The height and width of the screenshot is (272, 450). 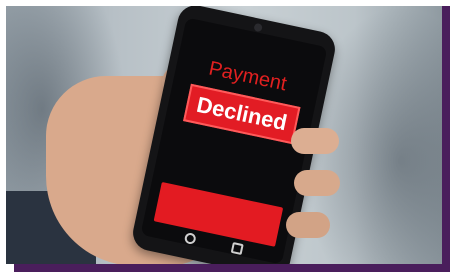 What do you see at coordinates (258, 27) in the screenshot?
I see `front-camera-icon` at bounding box center [258, 27].